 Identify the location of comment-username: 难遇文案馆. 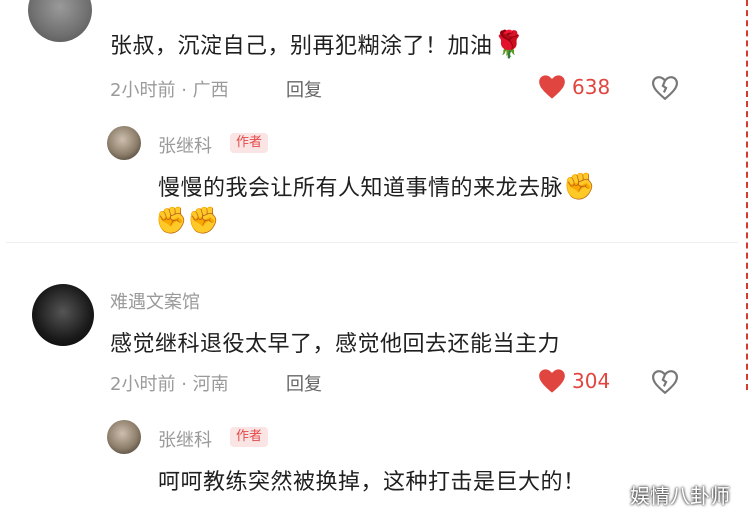
(155, 301).